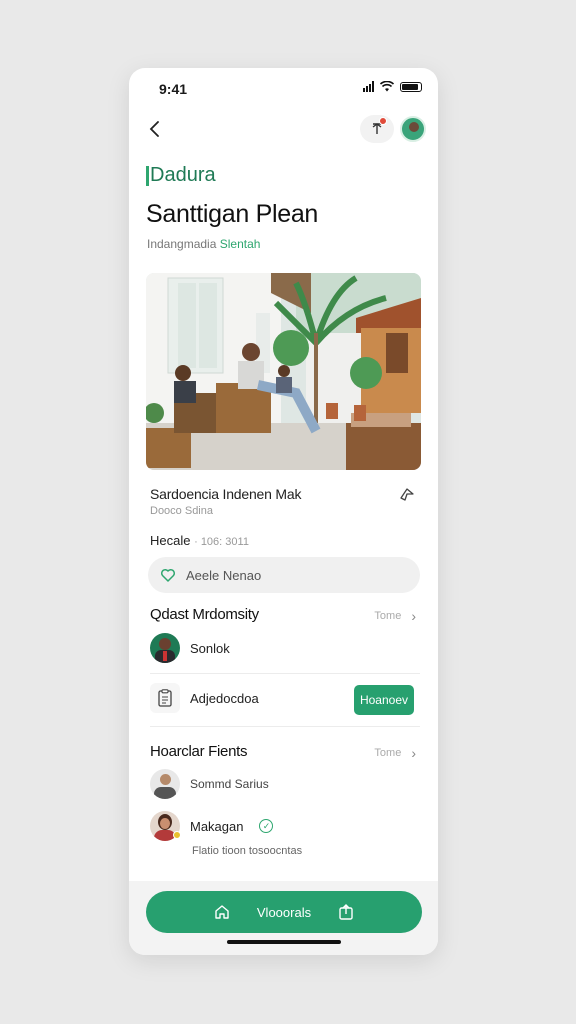  I want to click on status-bar: 9:41, so click(283, 88).